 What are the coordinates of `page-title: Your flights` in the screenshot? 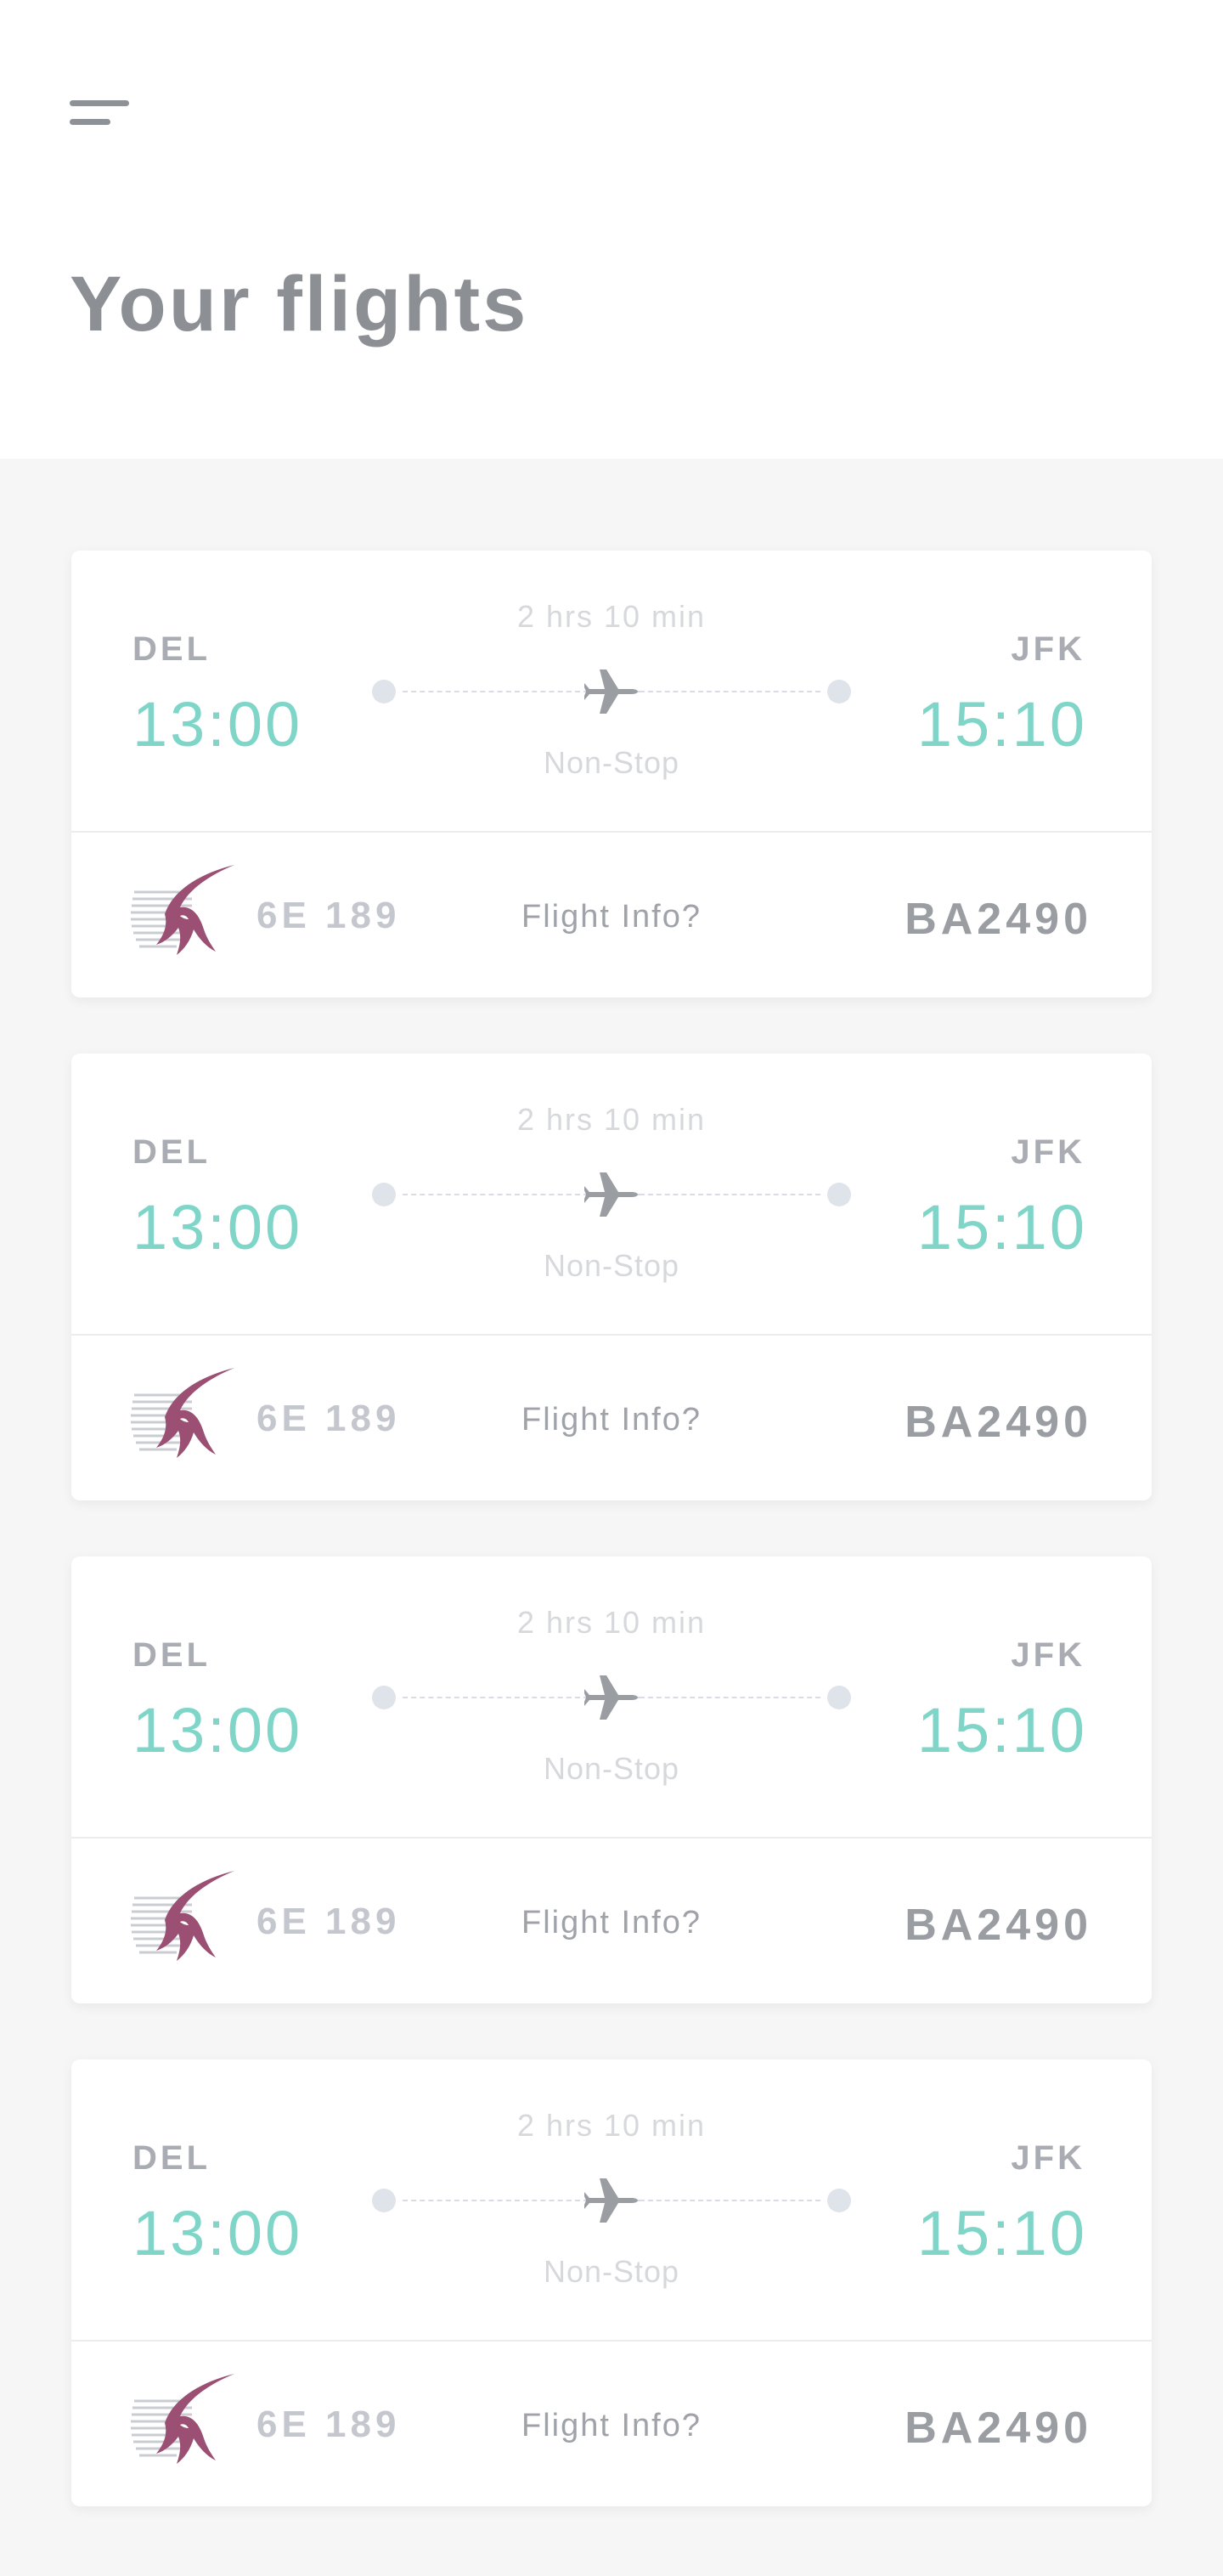 It's located at (299, 304).